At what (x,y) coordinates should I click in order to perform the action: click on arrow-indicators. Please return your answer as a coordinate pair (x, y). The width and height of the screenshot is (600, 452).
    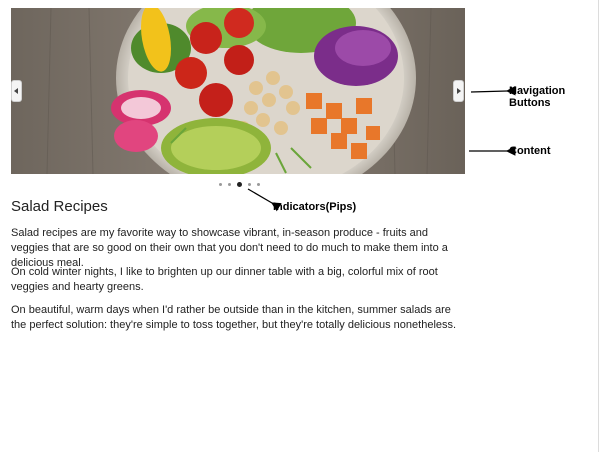
    Looking at the image, I should click on (264, 200).